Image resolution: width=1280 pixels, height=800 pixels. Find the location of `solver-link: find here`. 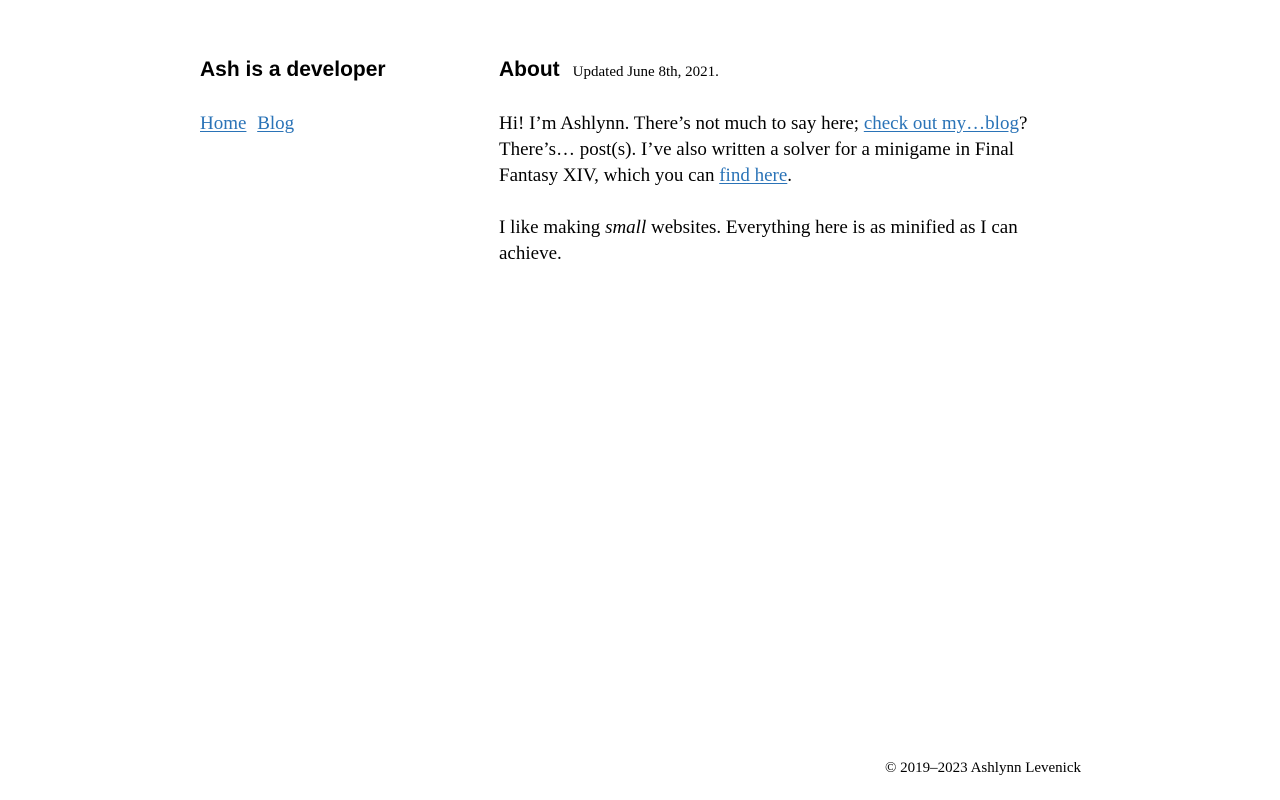

solver-link: find here is located at coordinates (753, 175).